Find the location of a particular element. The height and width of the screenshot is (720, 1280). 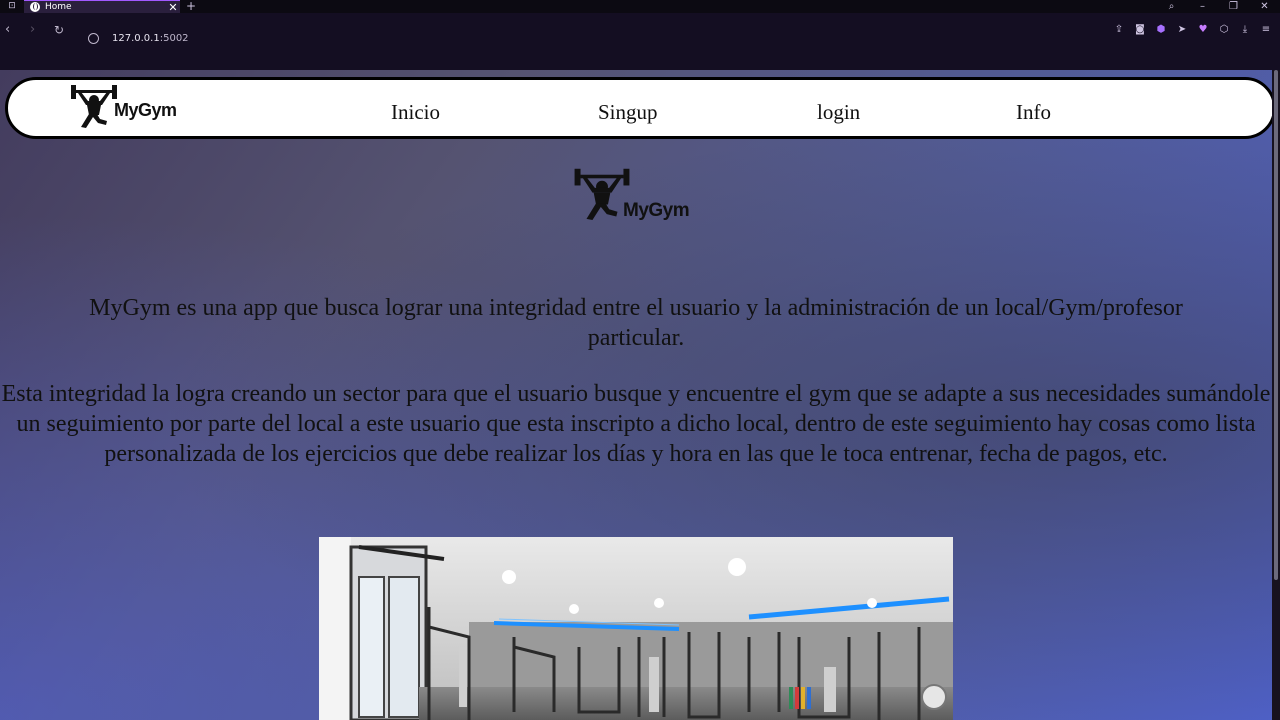

cube-icon: ⬡ is located at coordinates (1224, 30).